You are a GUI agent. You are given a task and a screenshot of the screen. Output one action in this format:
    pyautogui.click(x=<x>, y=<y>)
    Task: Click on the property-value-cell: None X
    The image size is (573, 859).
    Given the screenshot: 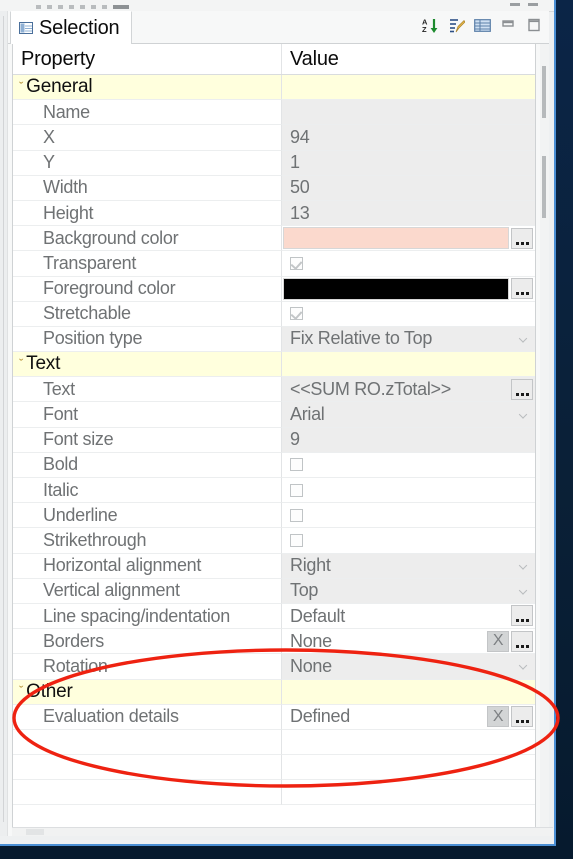 What is the action you would take?
    pyautogui.click(x=408, y=642)
    